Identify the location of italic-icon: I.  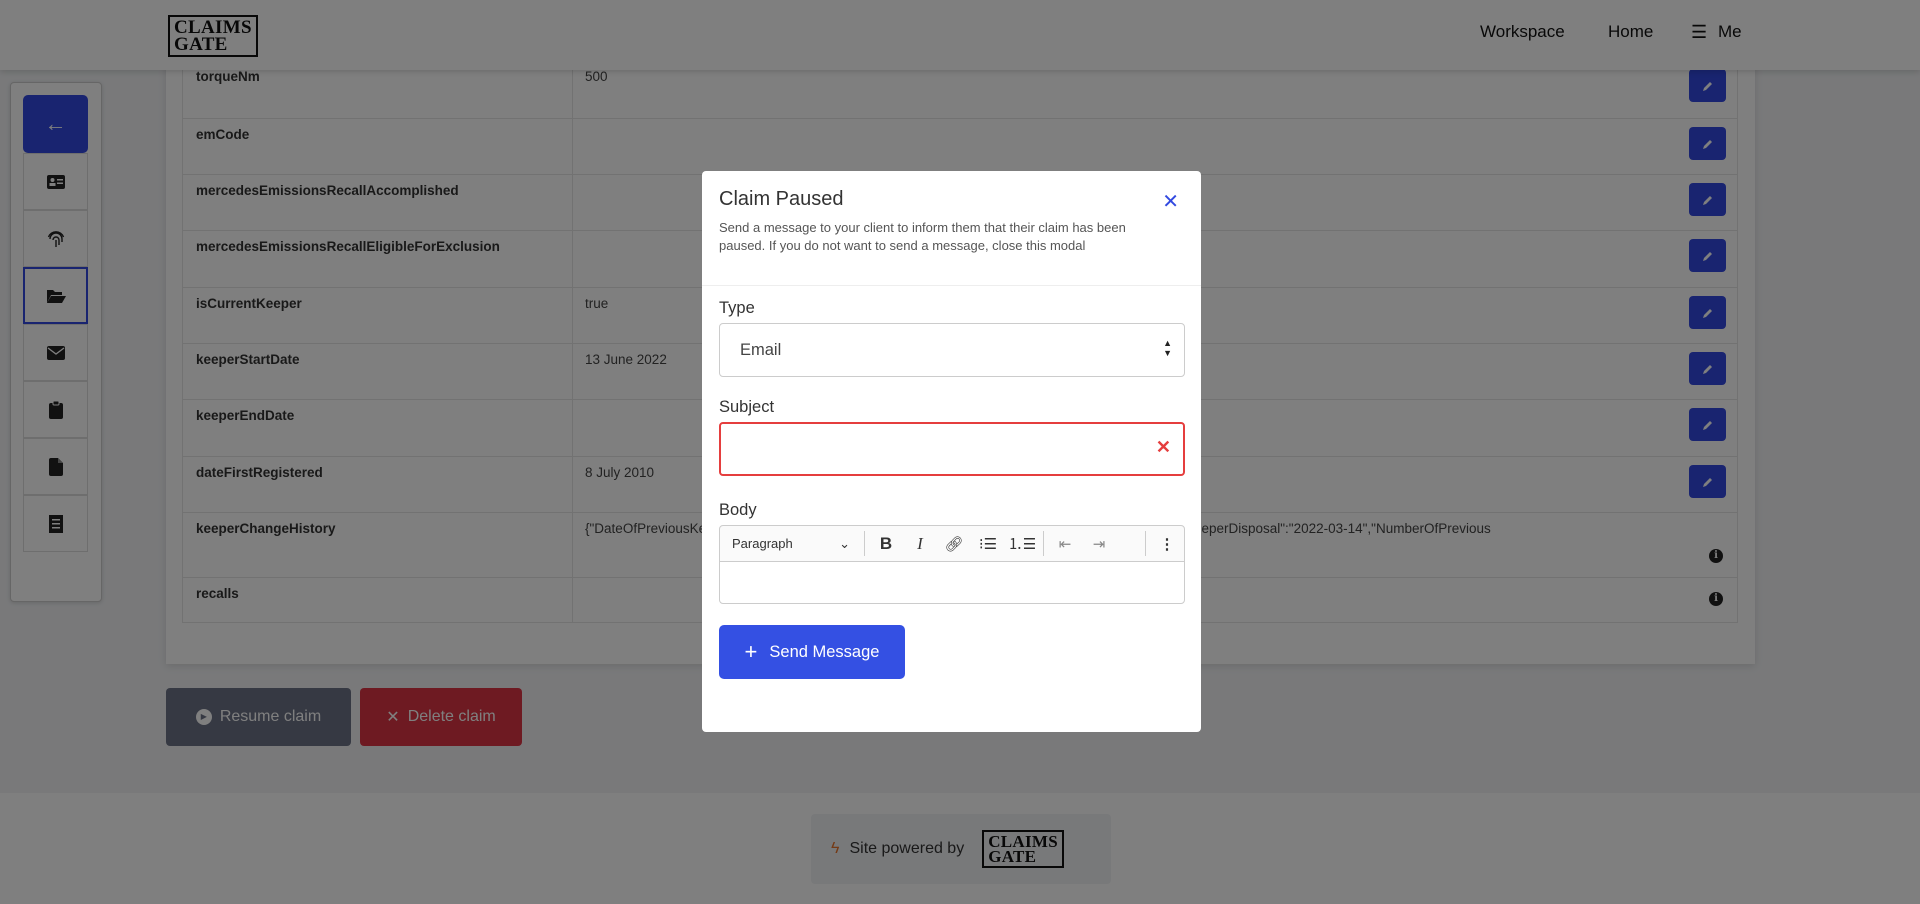
(920, 544).